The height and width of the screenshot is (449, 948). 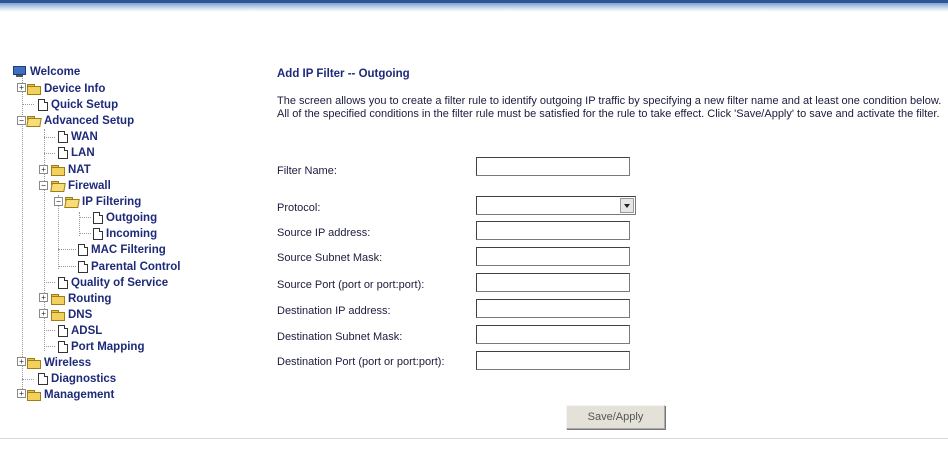 What do you see at coordinates (89, 186) in the screenshot?
I see `nav-firewall-label: Firewall` at bounding box center [89, 186].